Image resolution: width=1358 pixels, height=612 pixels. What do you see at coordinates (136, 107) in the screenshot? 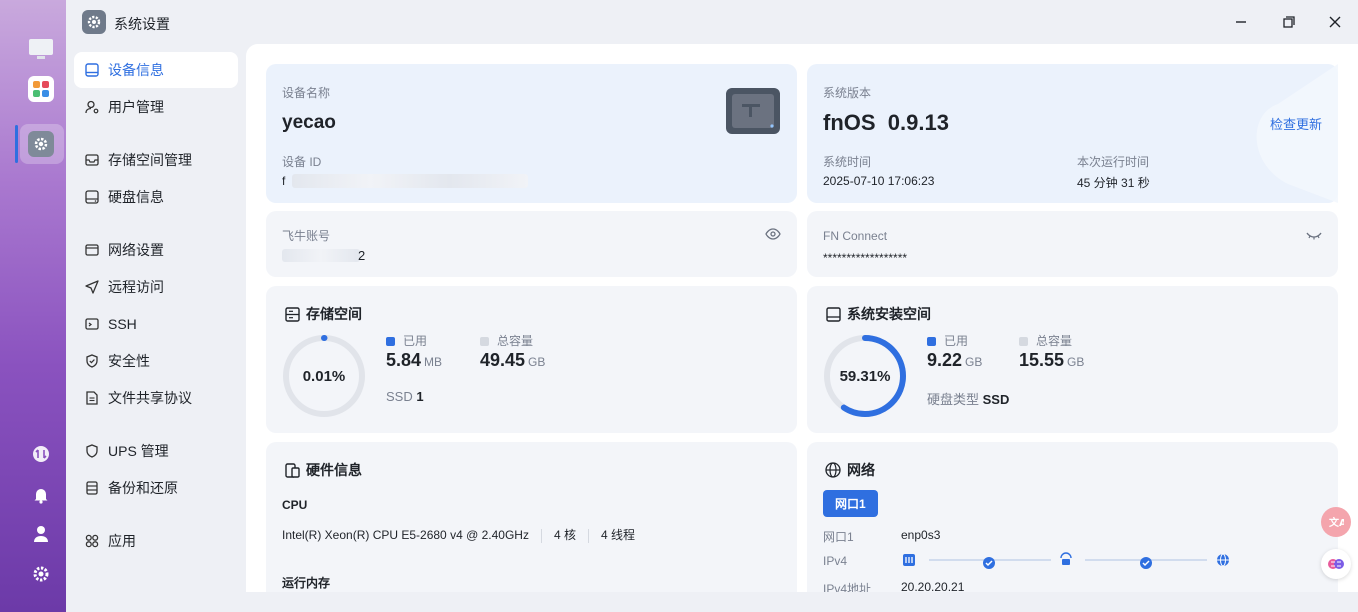
I see `sidebar-item-label: 用户管理` at bounding box center [136, 107].